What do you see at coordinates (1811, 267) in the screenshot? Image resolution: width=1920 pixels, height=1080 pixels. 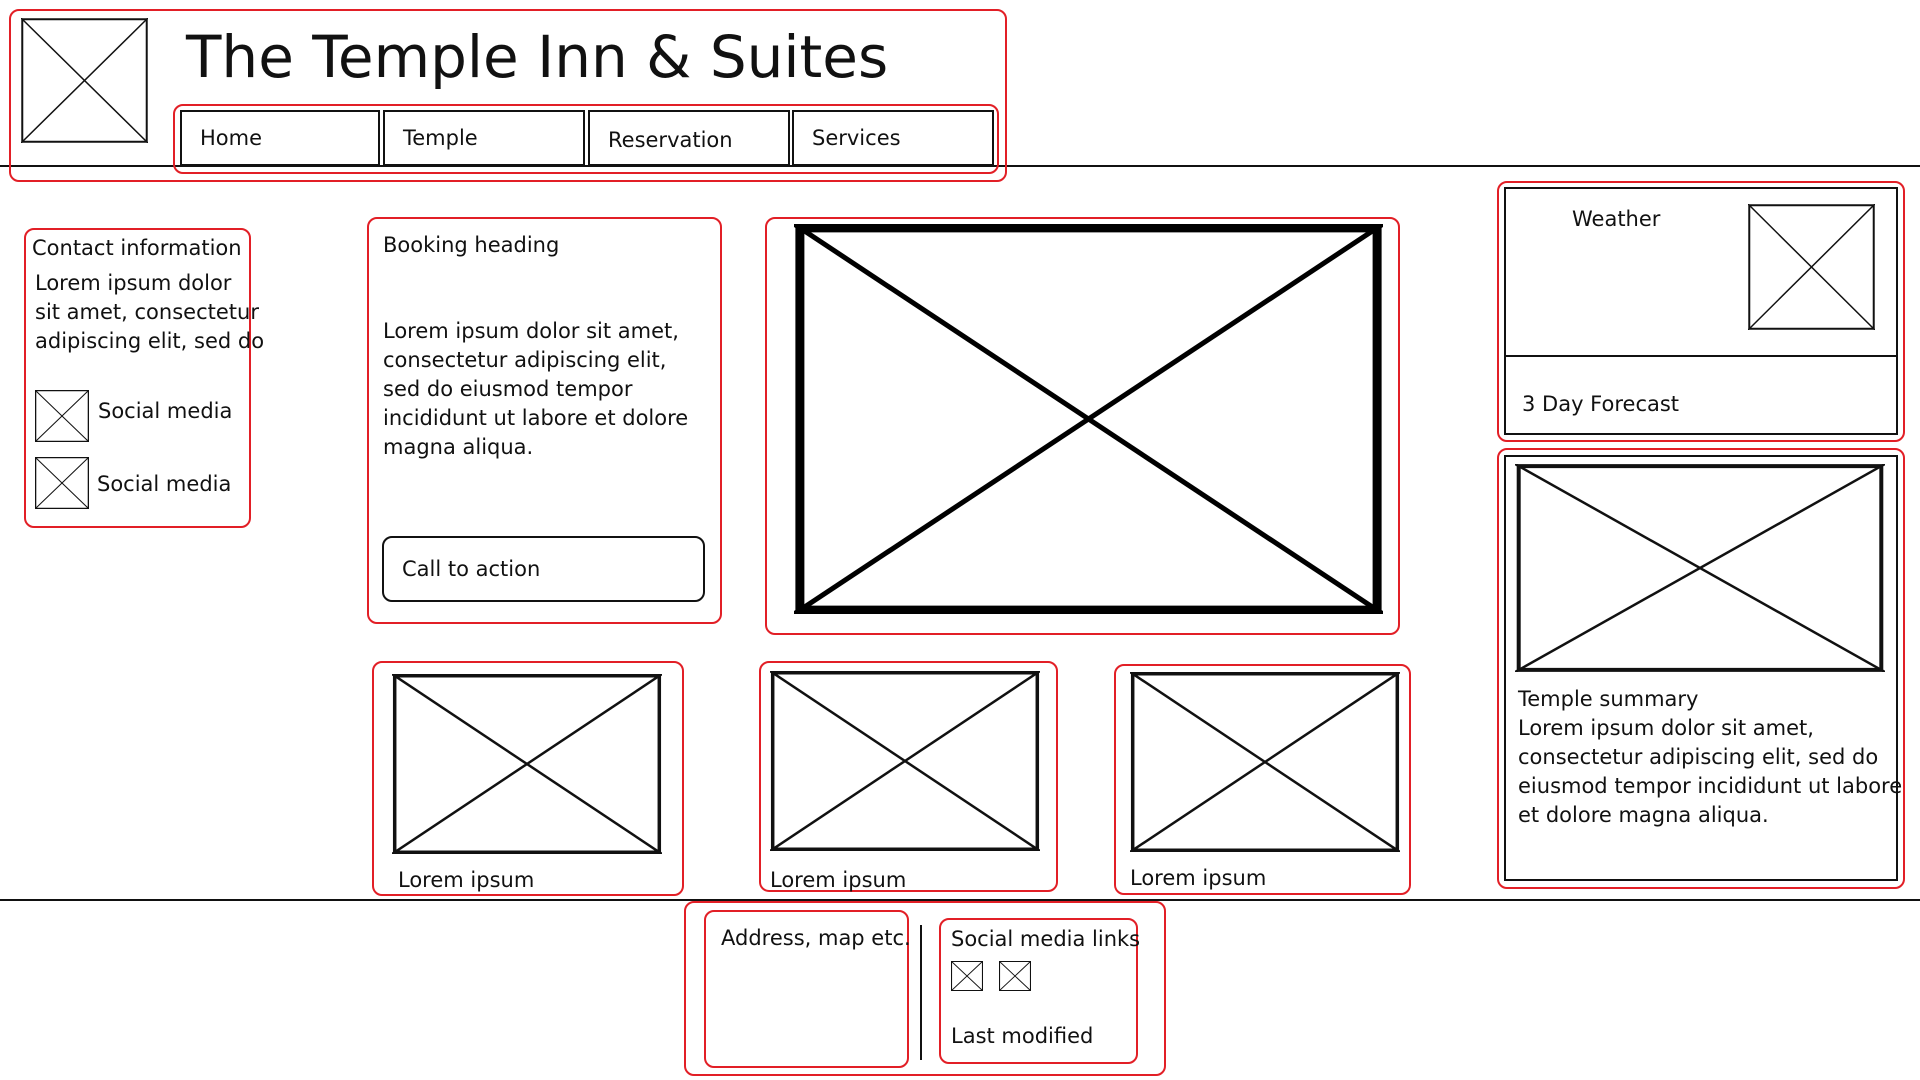 I see `weather-image-placeholder-icon` at bounding box center [1811, 267].